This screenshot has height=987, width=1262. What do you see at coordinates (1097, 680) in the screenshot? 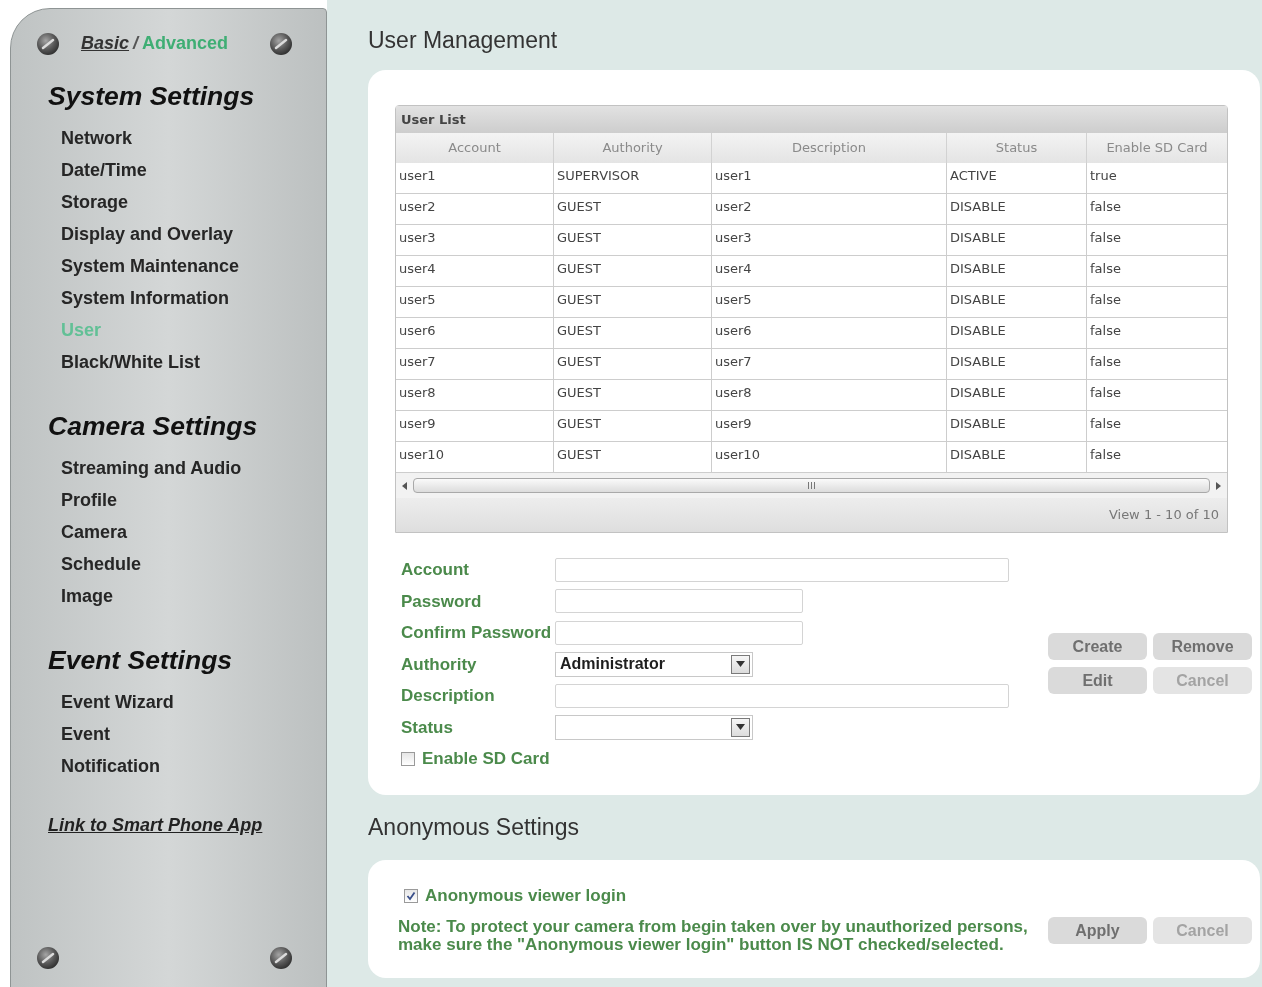
I see `button: Edit` at bounding box center [1097, 680].